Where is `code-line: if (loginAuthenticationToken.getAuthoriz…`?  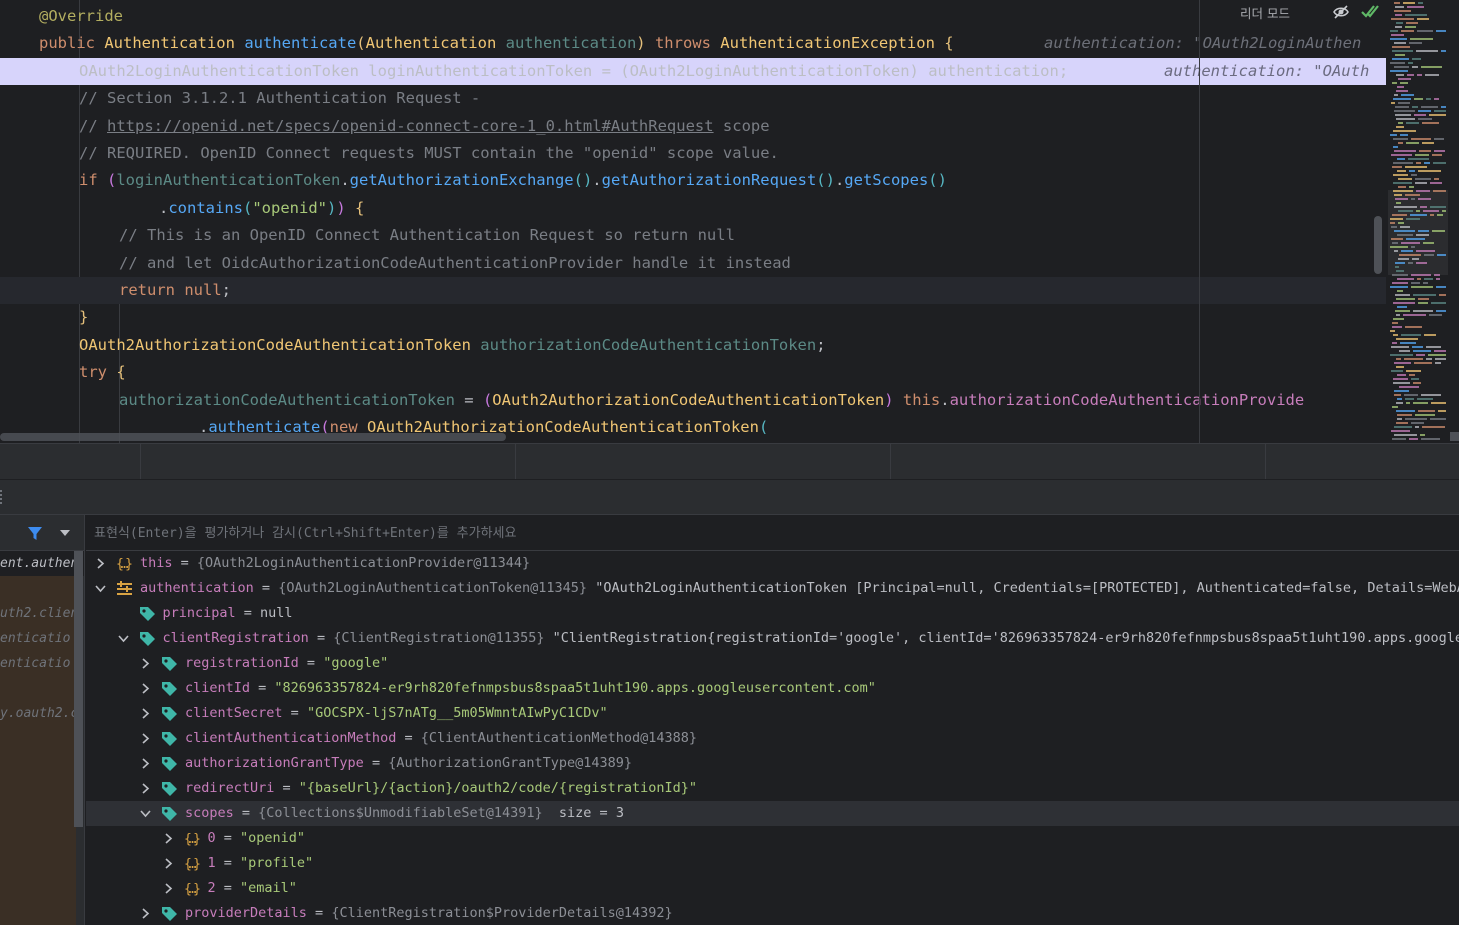 code-line: if (loginAuthenticationToken.getAuthoriz… is located at coordinates (693, 180).